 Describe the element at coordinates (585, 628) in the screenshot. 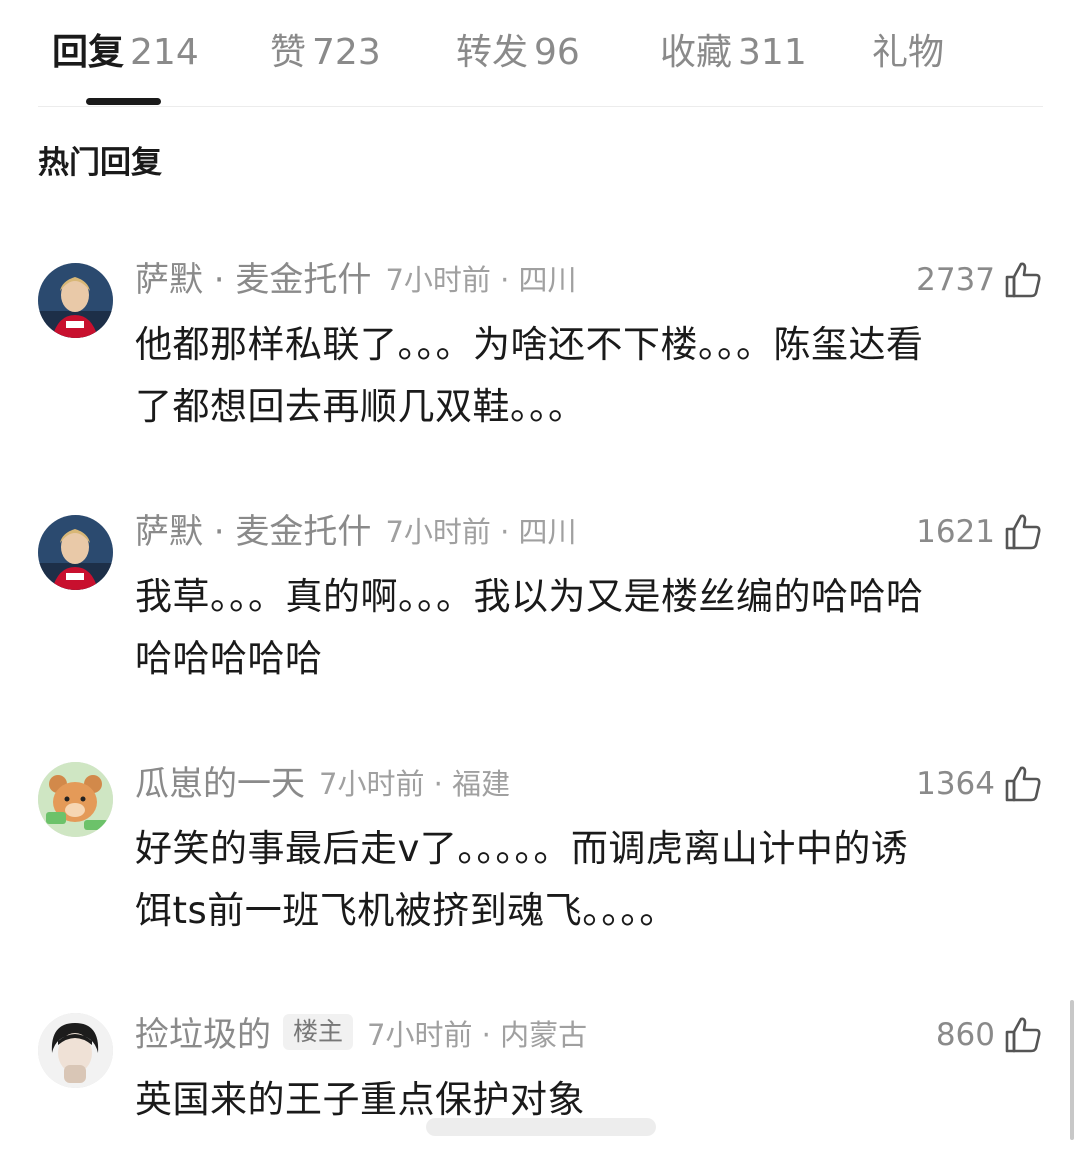

I see `comment-text: 我草。。。真的啊。。。我以为又是楼丝编的哈哈哈 哈哈哈哈哈` at that location.